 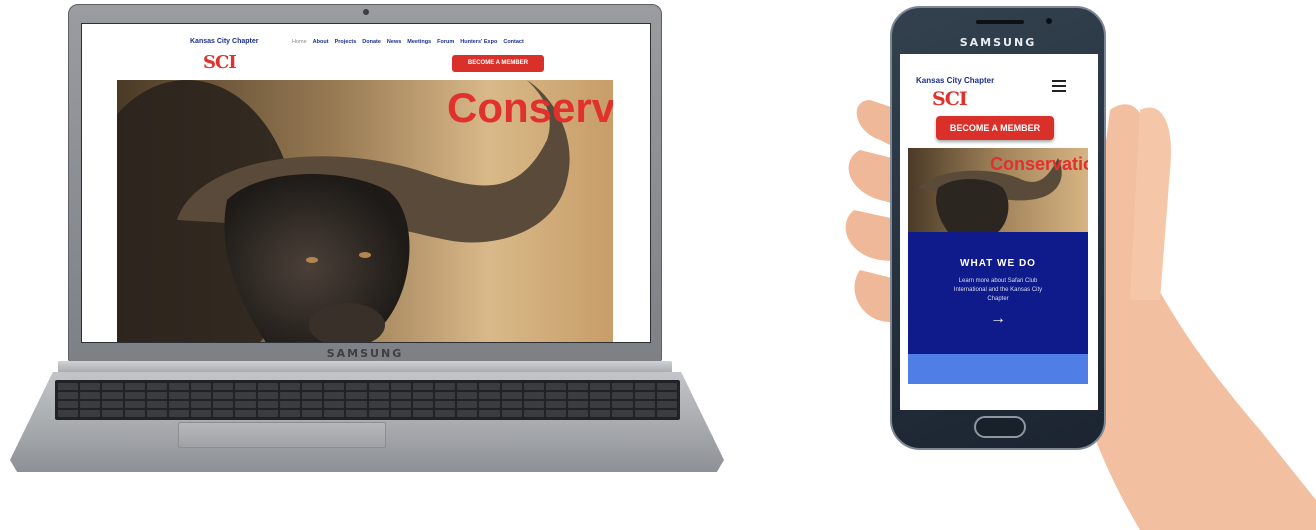 What do you see at coordinates (530, 107) in the screenshot?
I see `hero-title: Conservation` at bounding box center [530, 107].